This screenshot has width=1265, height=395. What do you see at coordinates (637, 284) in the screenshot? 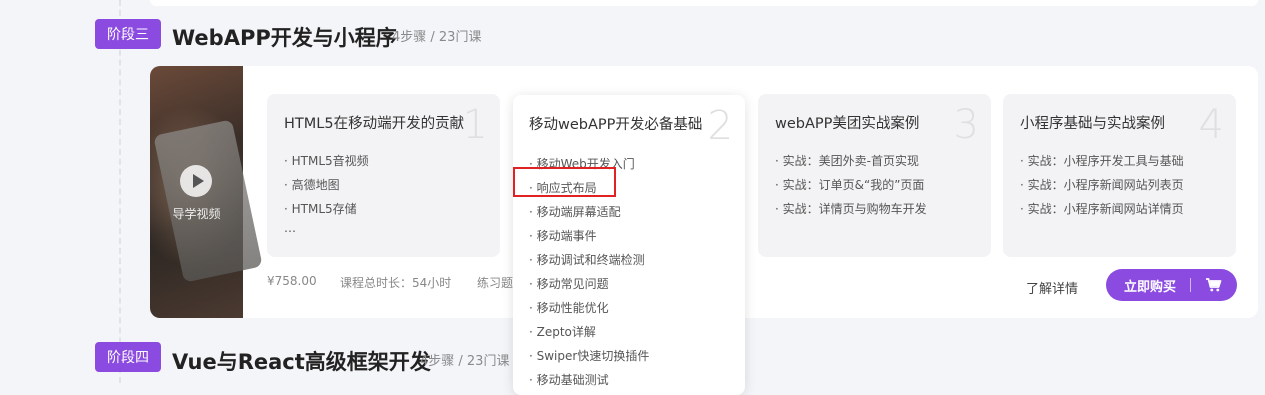
I see `step-item: · 移动常见问题` at bounding box center [637, 284].